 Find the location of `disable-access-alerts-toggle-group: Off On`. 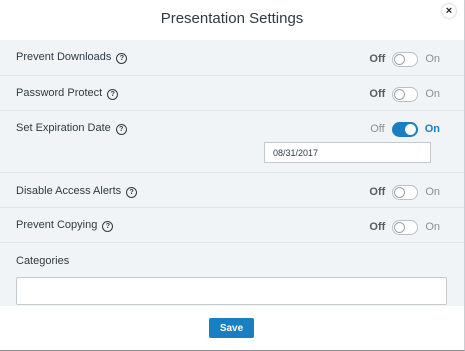

disable-access-alerts-toggle-group: Off On is located at coordinates (404, 192).